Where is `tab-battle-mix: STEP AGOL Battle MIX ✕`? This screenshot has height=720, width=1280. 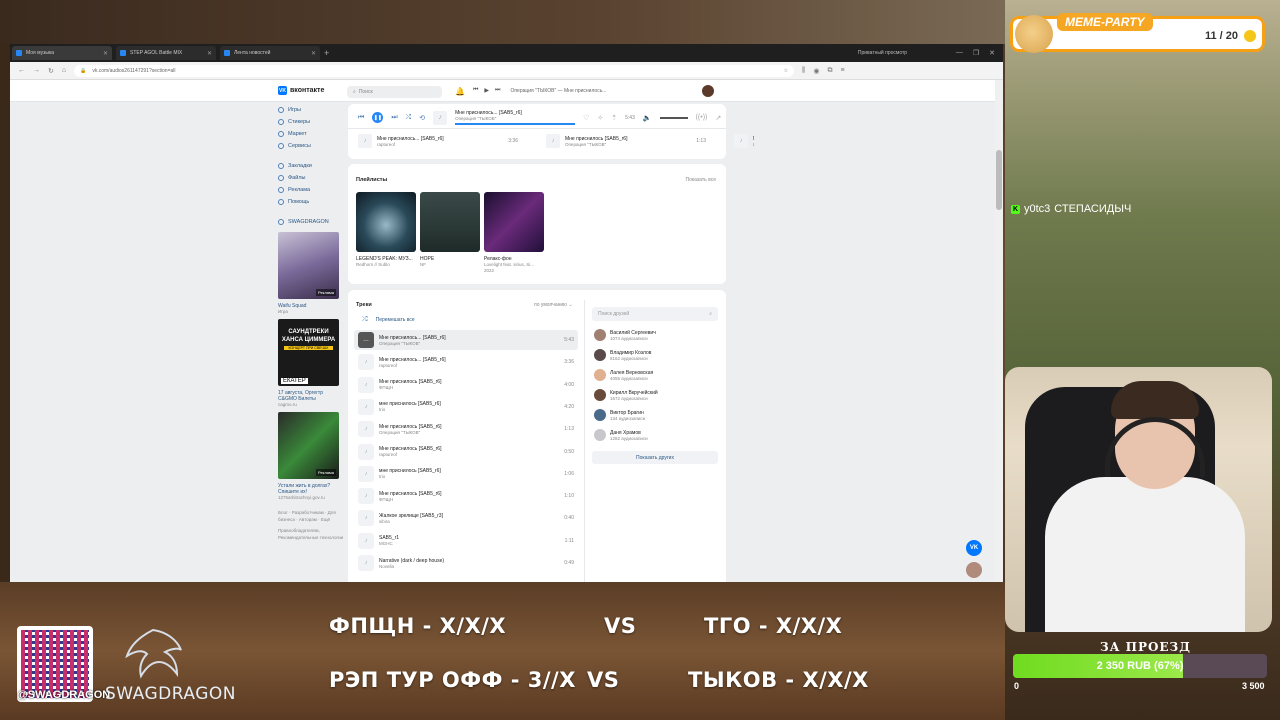 tab-battle-mix: STEP AGOL Battle MIX ✕ is located at coordinates (166, 53).